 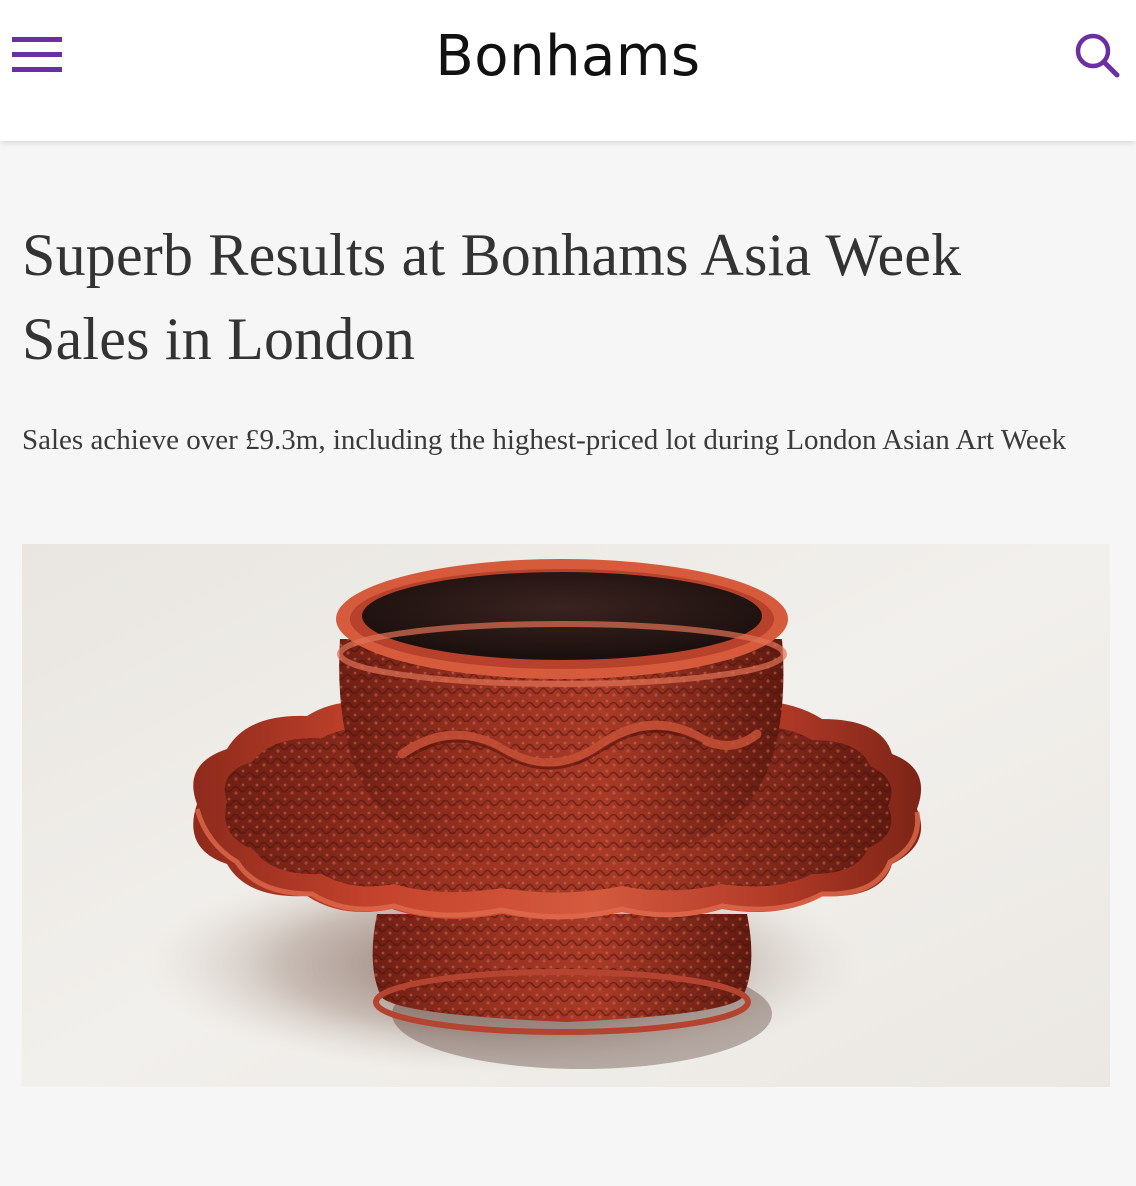 What do you see at coordinates (568, 57) in the screenshot?
I see `bonhams-logo: Bonhams` at bounding box center [568, 57].